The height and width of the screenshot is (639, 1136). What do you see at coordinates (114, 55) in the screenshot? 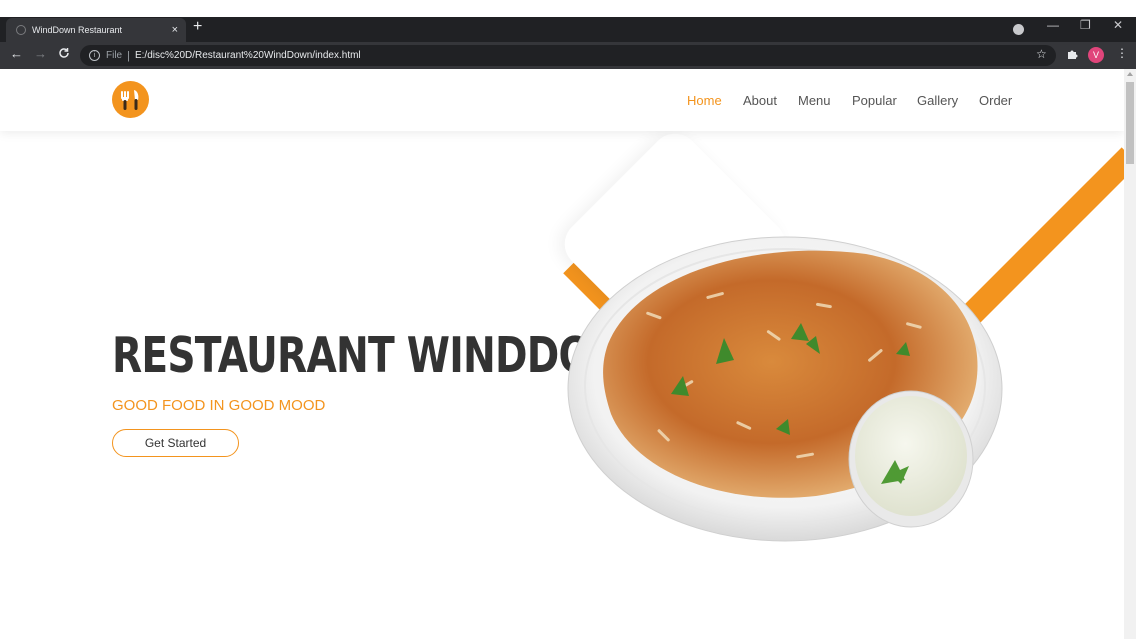
I see `address-scheme-label: File` at bounding box center [114, 55].